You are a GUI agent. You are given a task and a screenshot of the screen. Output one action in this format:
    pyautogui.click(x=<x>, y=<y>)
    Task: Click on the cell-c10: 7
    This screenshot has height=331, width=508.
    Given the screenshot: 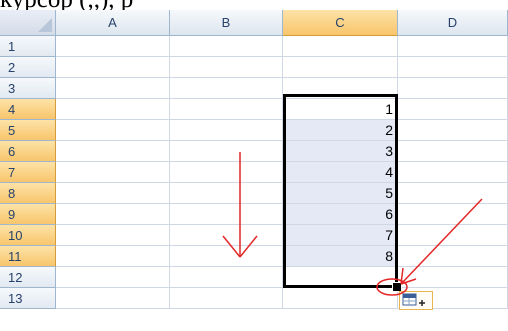 What is the action you would take?
    pyautogui.click(x=340, y=235)
    